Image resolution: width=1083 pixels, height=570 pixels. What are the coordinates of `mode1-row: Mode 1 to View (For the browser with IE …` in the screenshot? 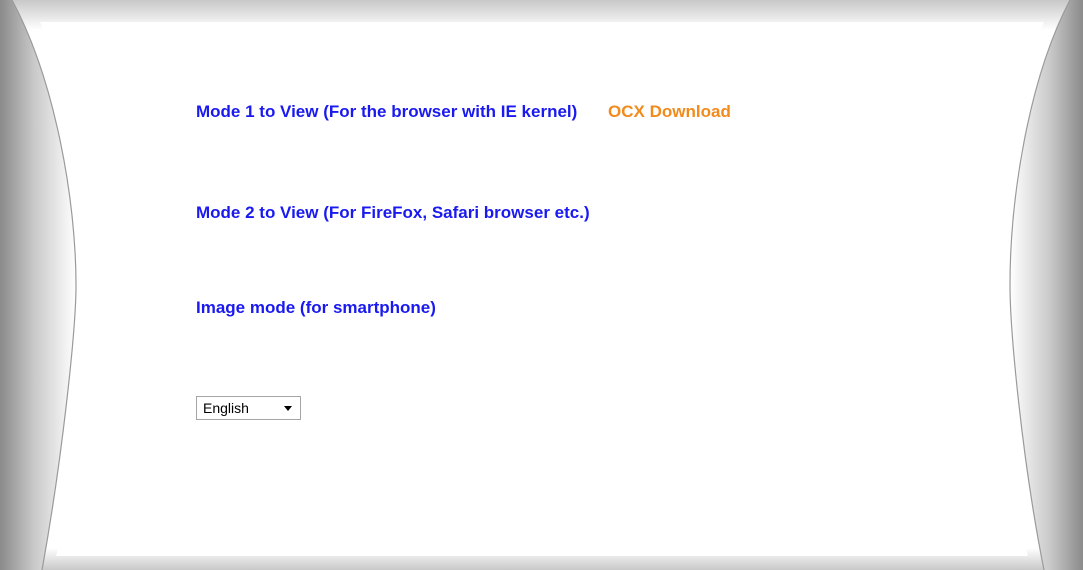 It's located at (463, 112).